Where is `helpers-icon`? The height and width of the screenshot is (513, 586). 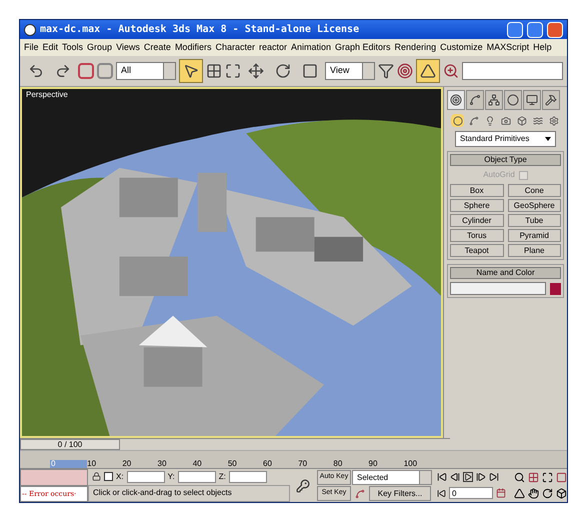
helpers-icon is located at coordinates (521, 121).